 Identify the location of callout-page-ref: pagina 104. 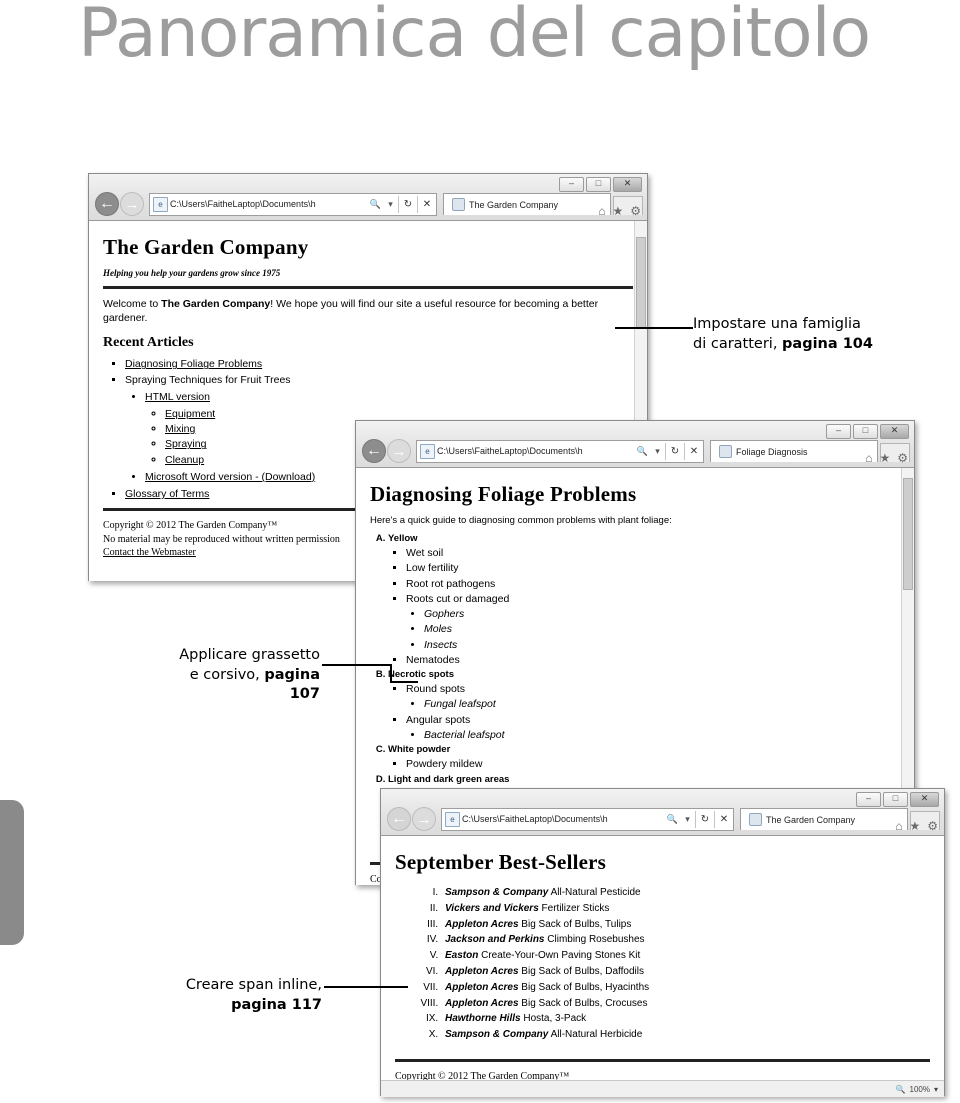
(827, 343).